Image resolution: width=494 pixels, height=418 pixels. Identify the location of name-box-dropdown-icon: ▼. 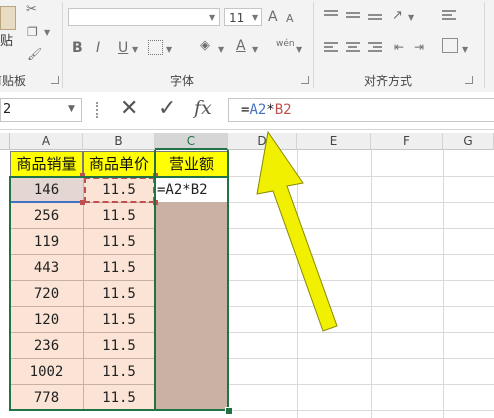
(71, 109).